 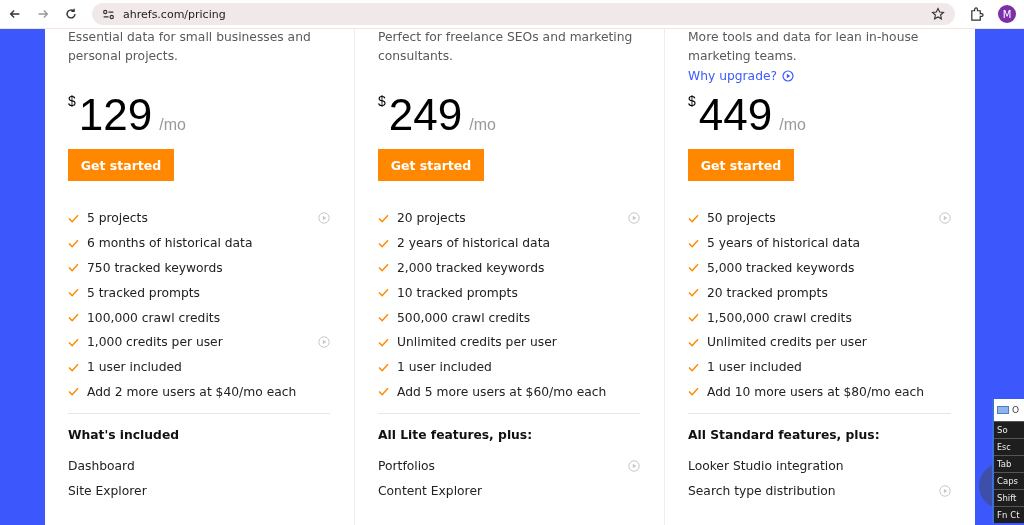 I want to click on keyboard-key: Shift, so click(x=1007, y=498).